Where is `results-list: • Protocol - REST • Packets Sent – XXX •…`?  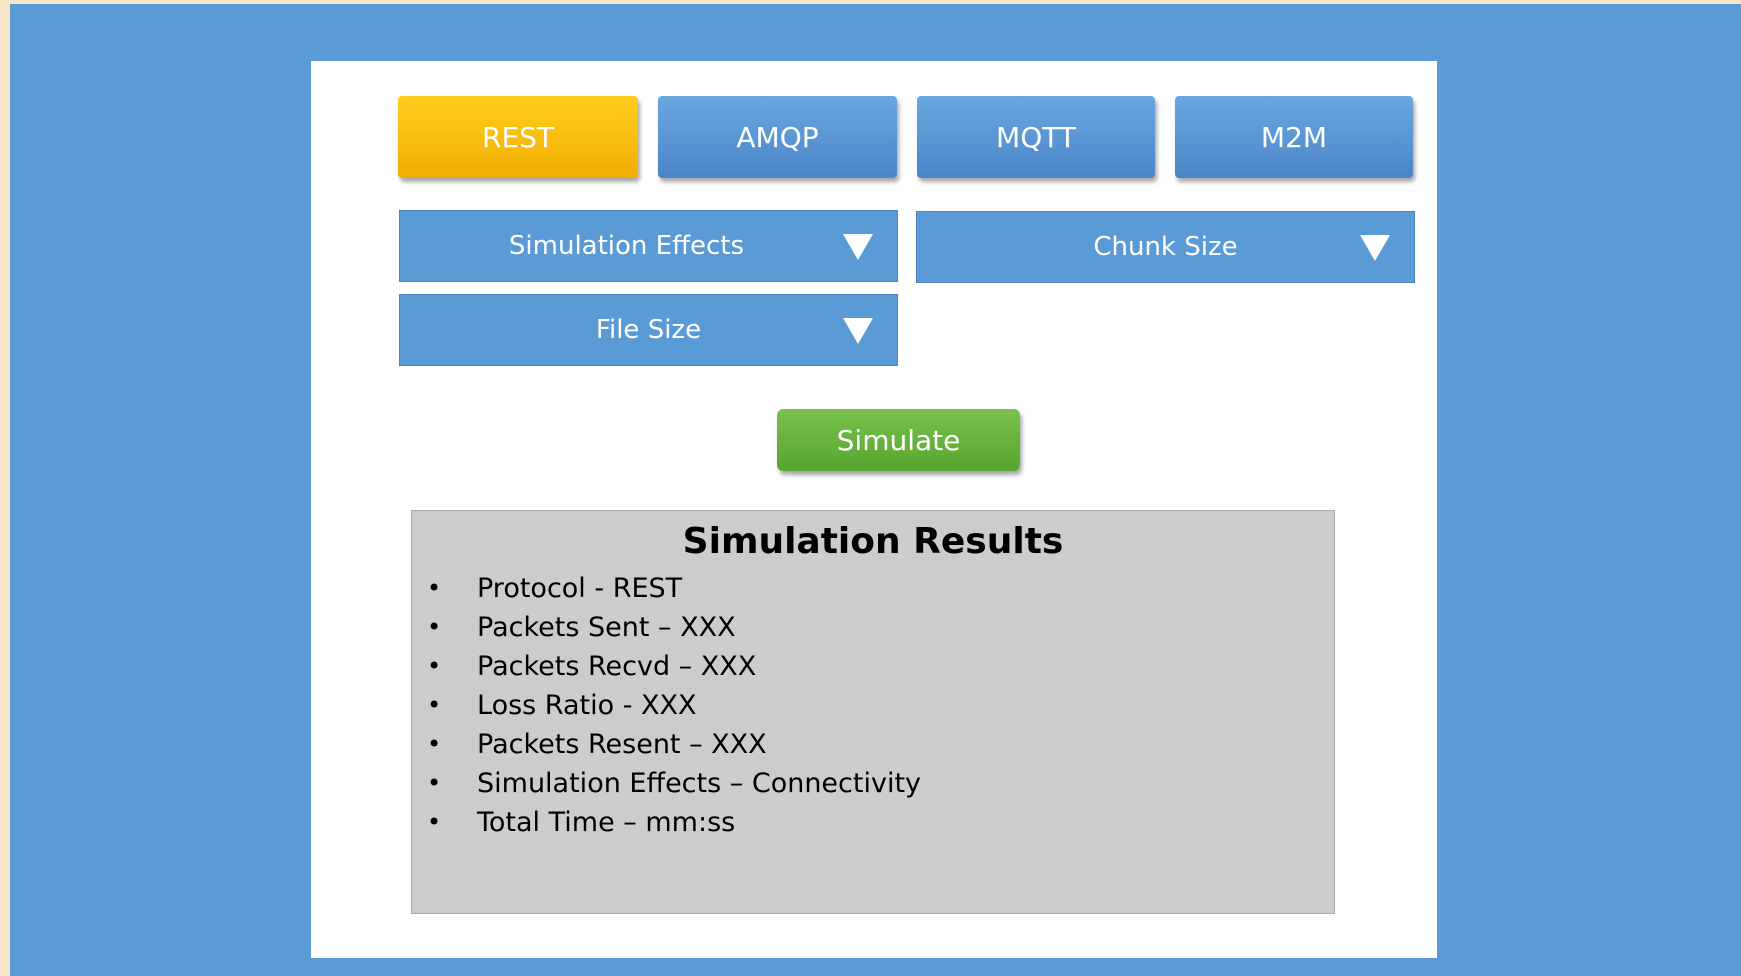 results-list: • Protocol - REST • Packets Sent – XXX •… is located at coordinates (674, 705).